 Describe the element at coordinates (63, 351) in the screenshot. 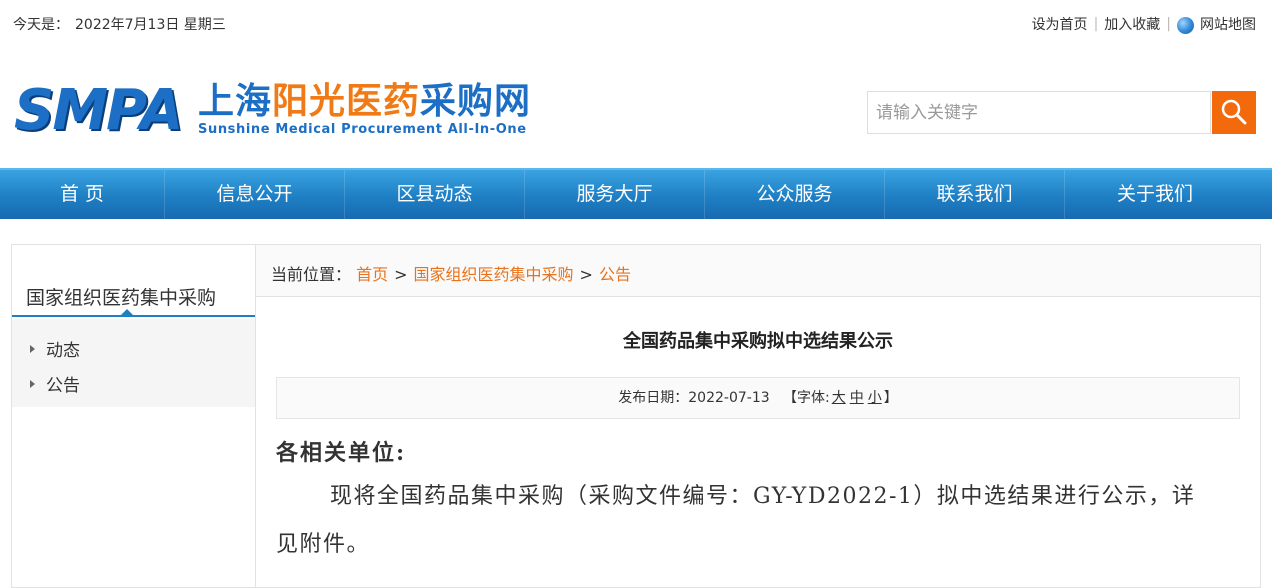

I see `sidebar-item-label: 动态` at that location.